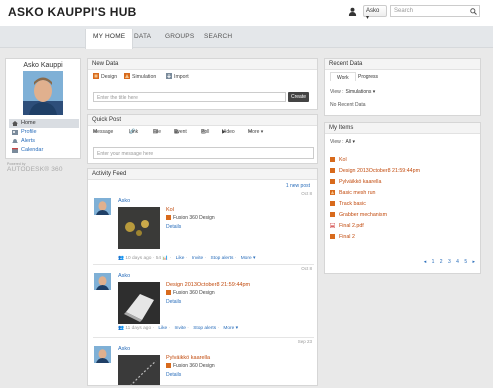  I want to click on tab-import: Import, so click(177, 76).